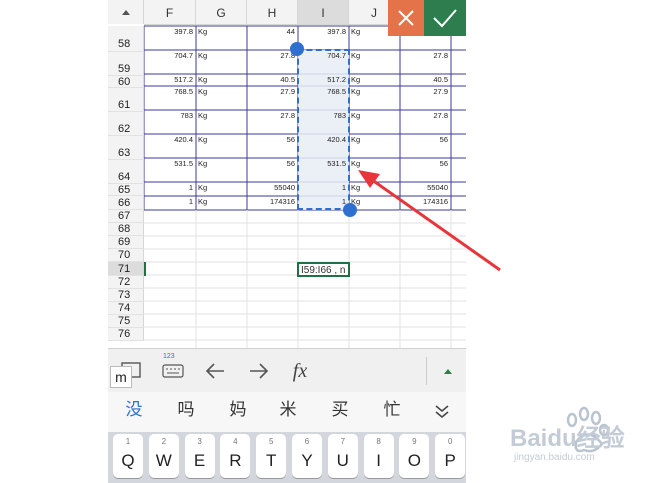 The image size is (669, 483). Describe the element at coordinates (323, 269) in the screenshot. I see `active-cell-i71: I59:I66 , n` at that location.